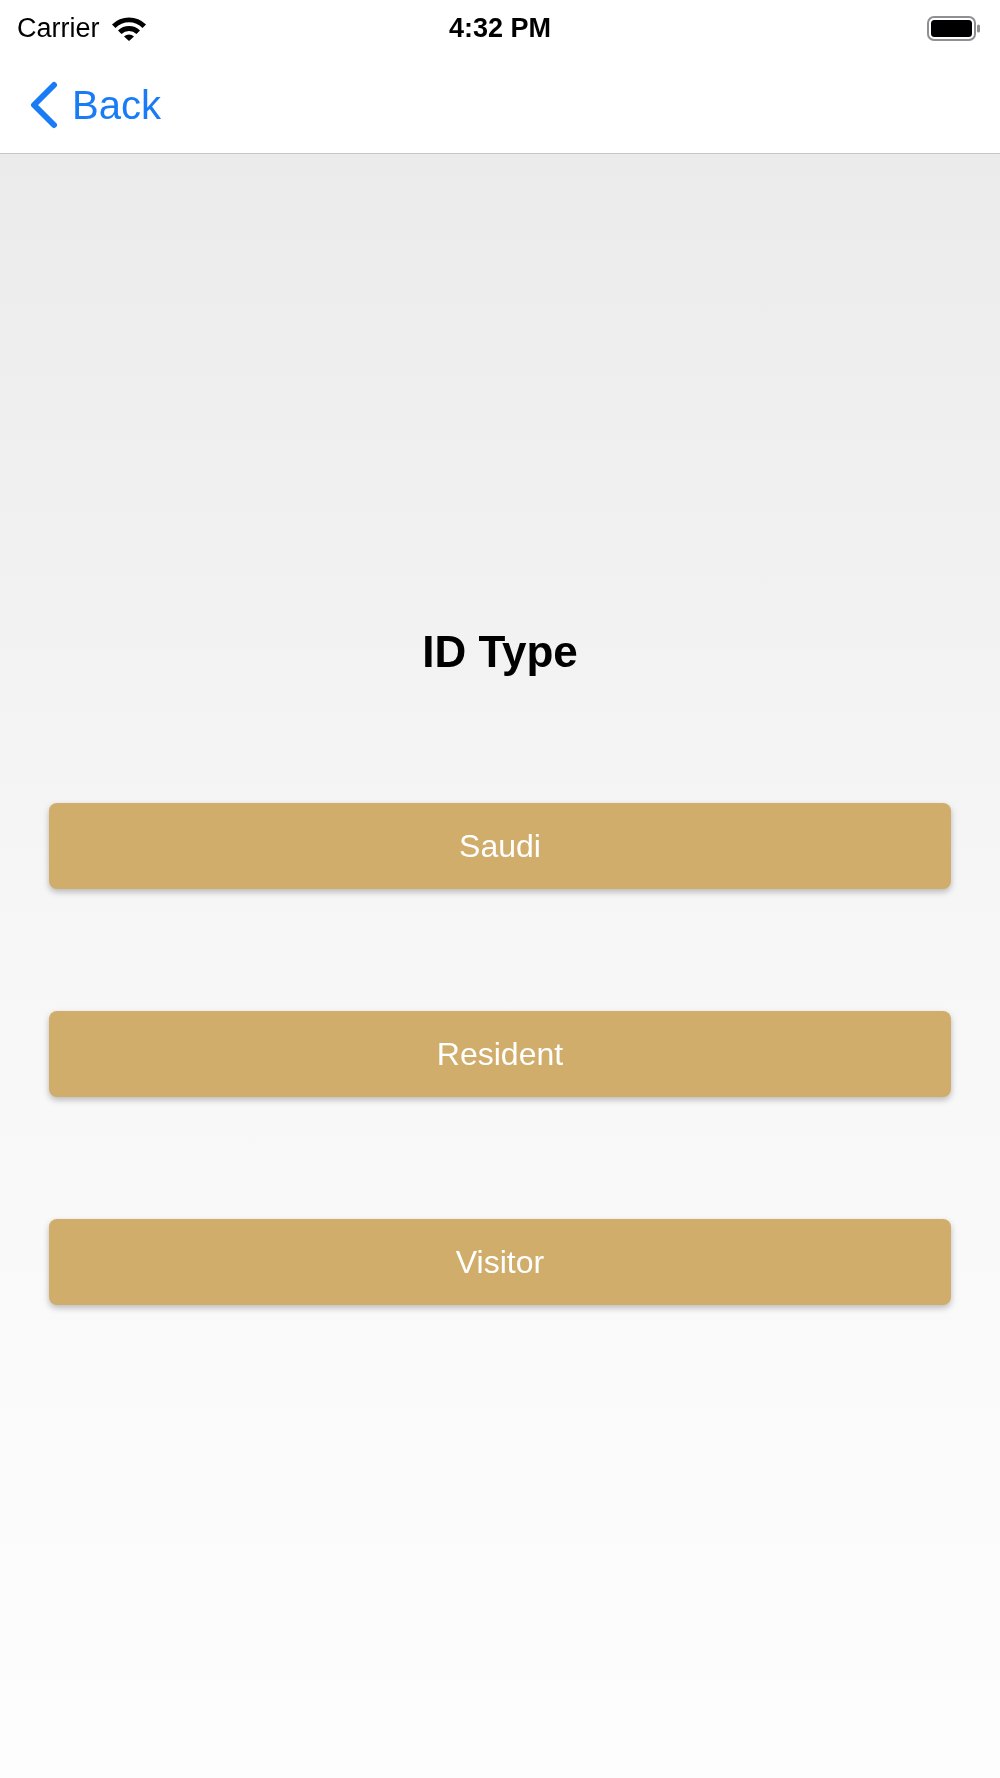 The image size is (1000, 1778). What do you see at coordinates (58, 28) in the screenshot?
I see `carrier-label: Carrier` at bounding box center [58, 28].